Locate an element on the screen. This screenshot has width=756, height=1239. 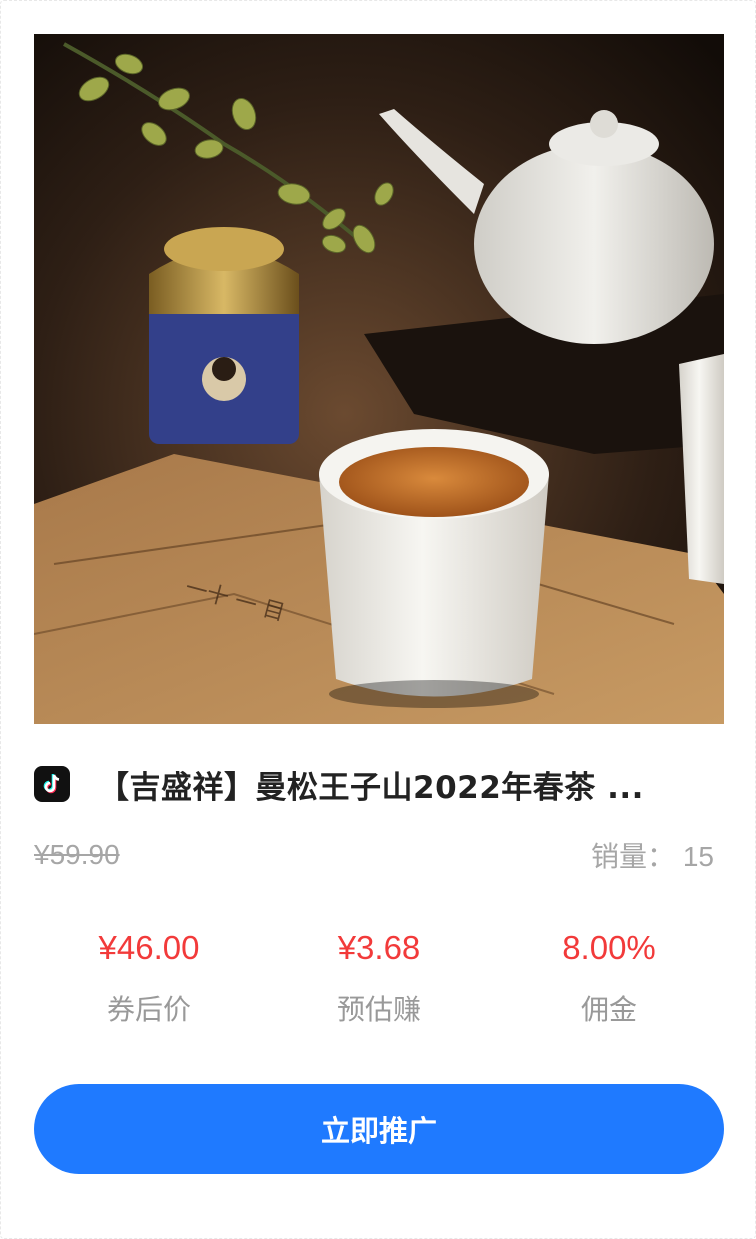
original-price: ¥59.90 is located at coordinates (77, 854).